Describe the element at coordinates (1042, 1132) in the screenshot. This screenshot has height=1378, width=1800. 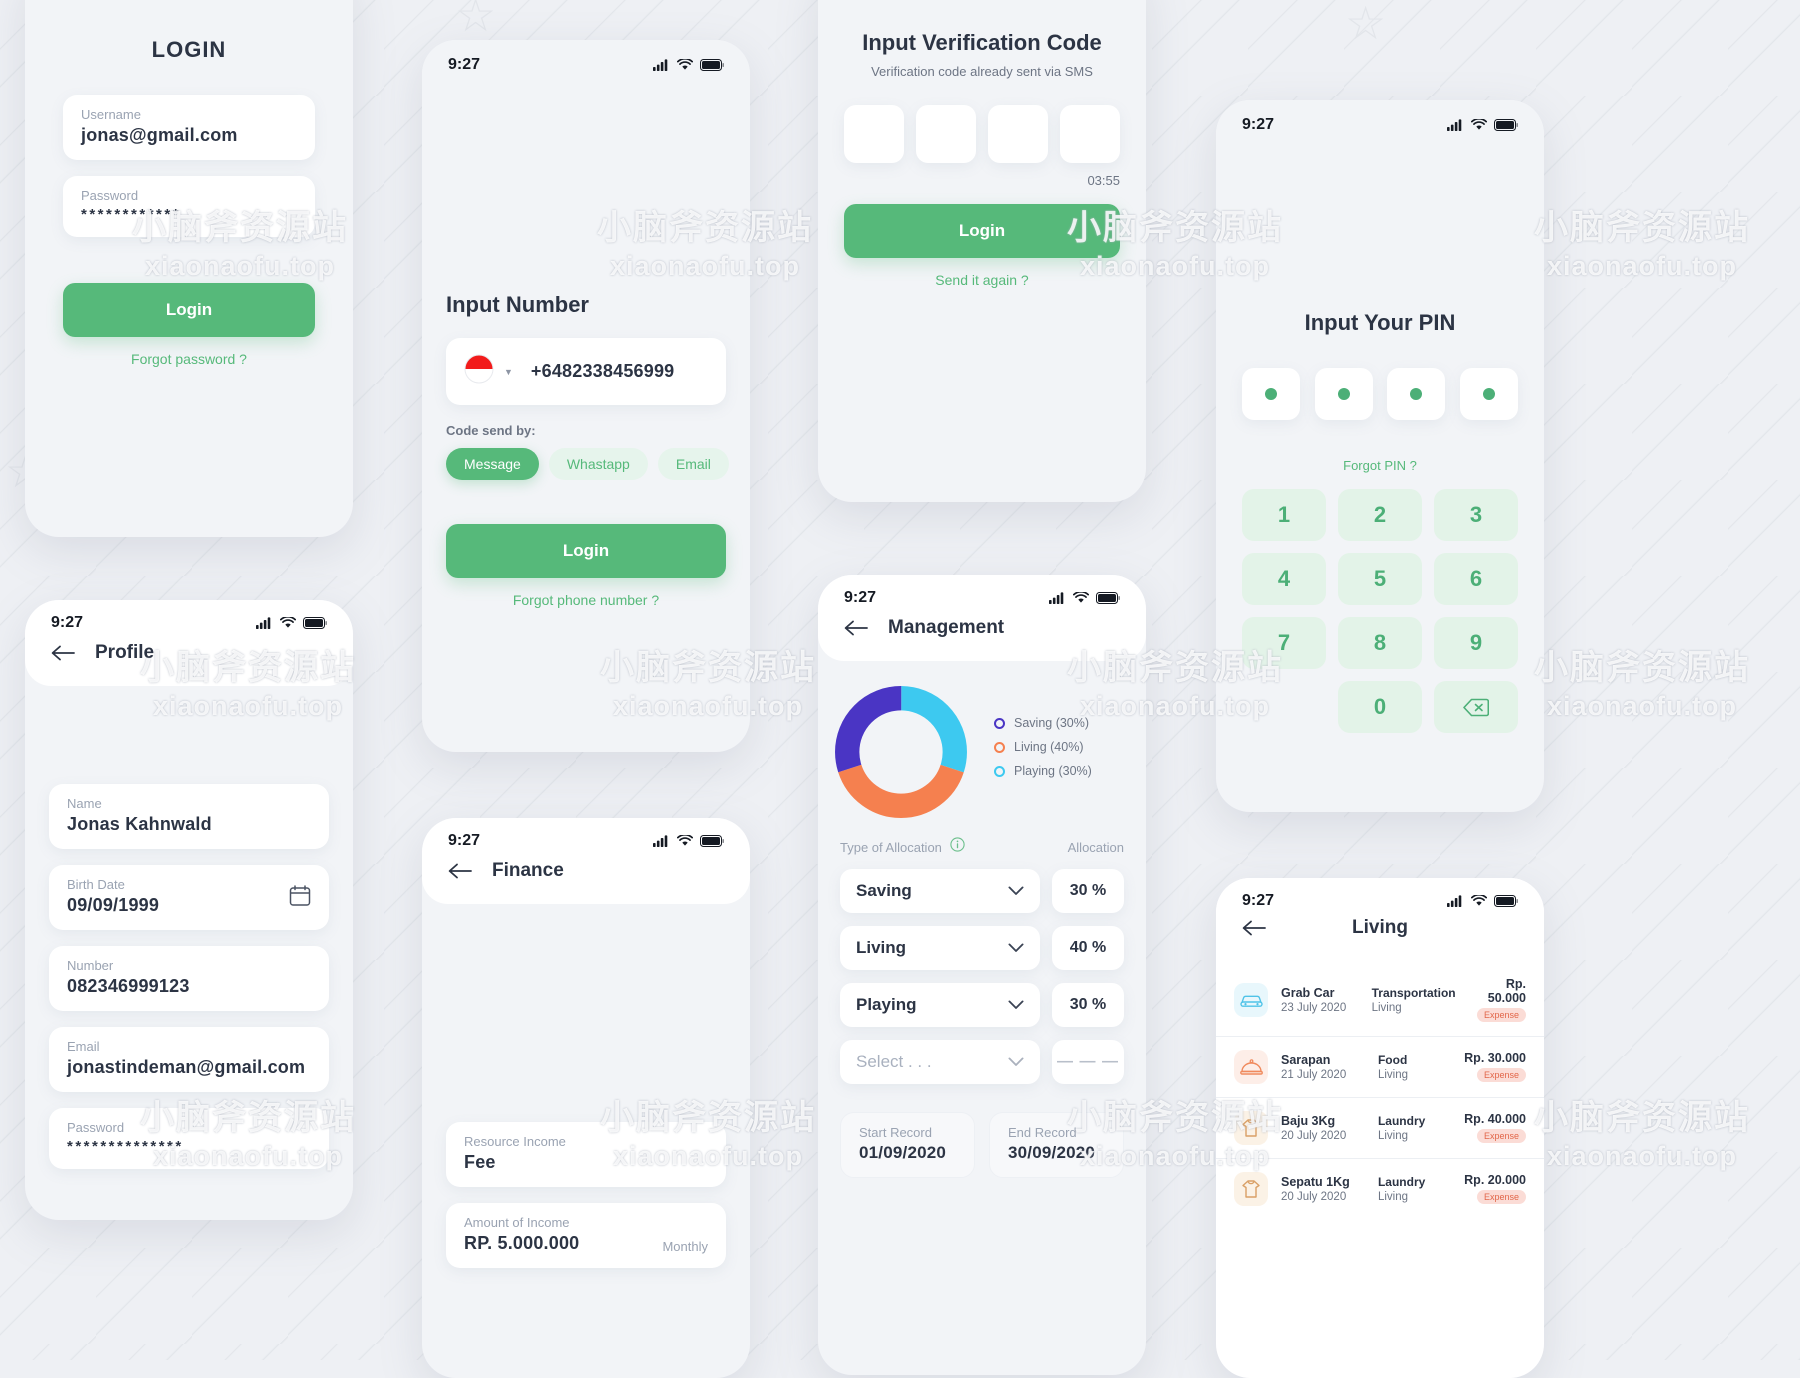
I see `field-label: End Record` at that location.